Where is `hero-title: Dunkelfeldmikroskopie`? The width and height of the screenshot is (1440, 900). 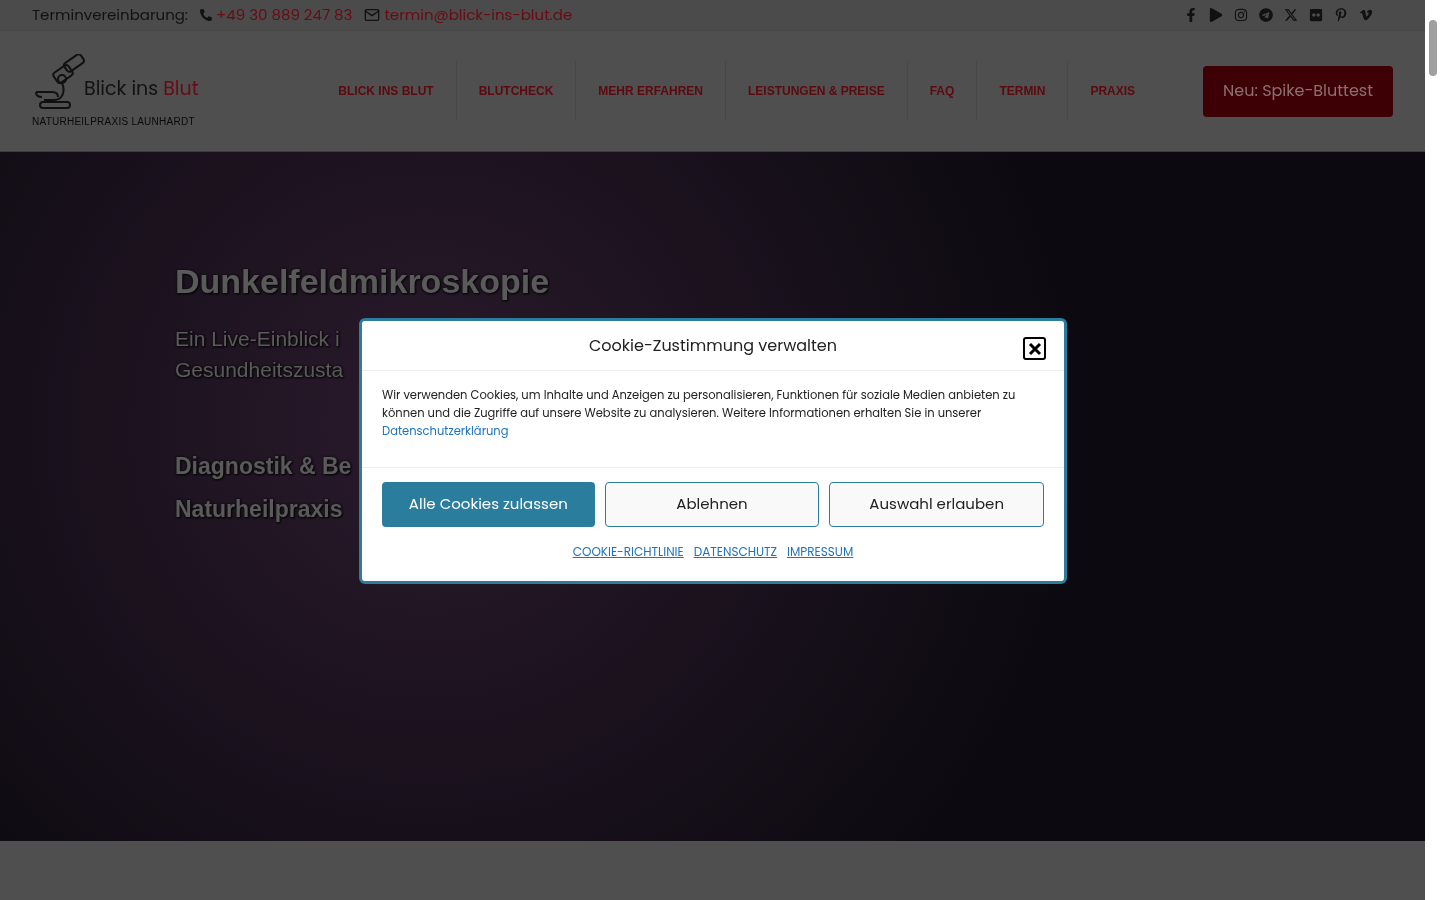
hero-title: Dunkelfeldmikroskopie is located at coordinates (362, 281).